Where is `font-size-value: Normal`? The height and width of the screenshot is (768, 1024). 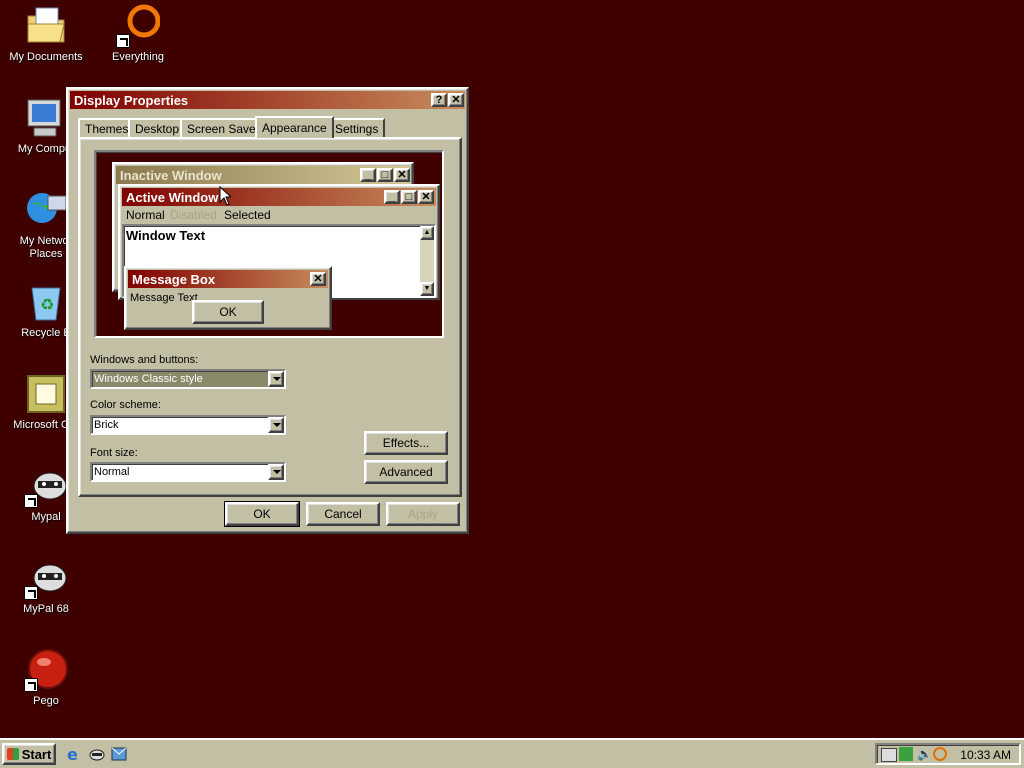 font-size-value: Normal is located at coordinates (112, 472).